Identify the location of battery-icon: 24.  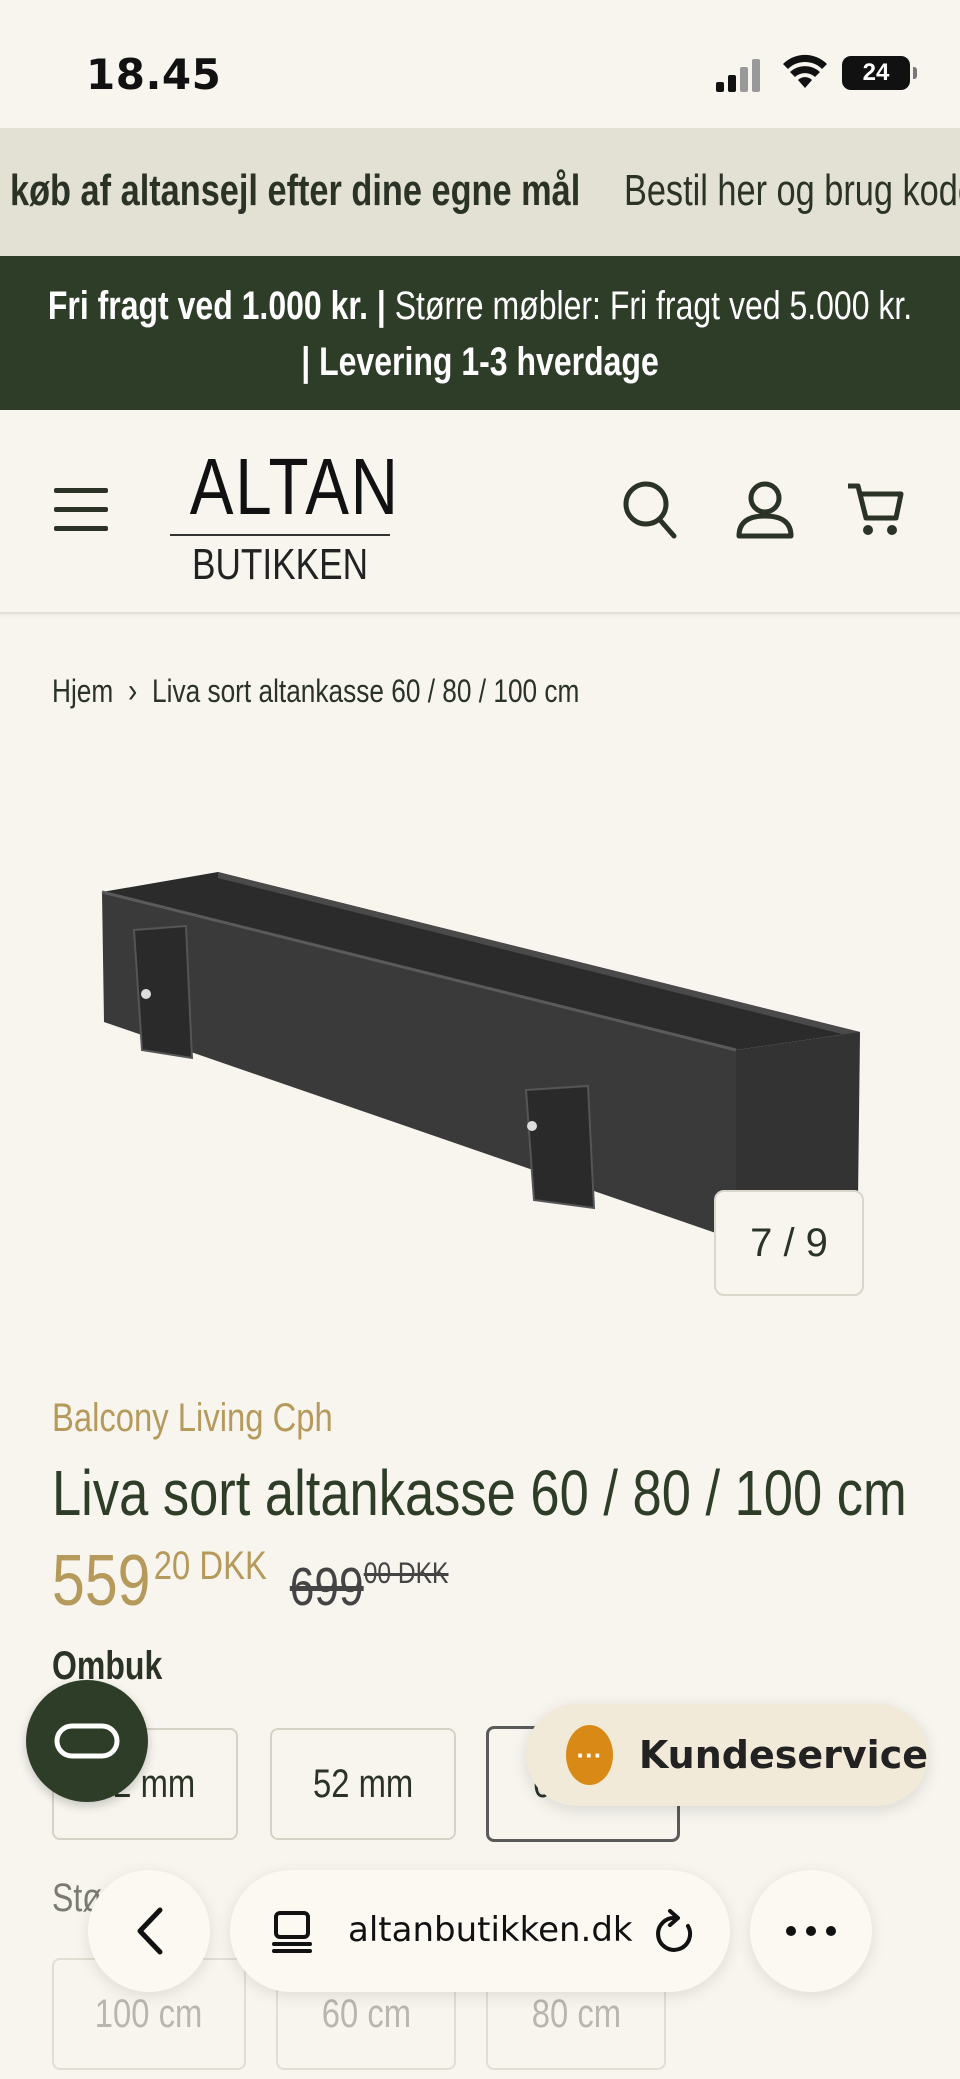
(879, 73).